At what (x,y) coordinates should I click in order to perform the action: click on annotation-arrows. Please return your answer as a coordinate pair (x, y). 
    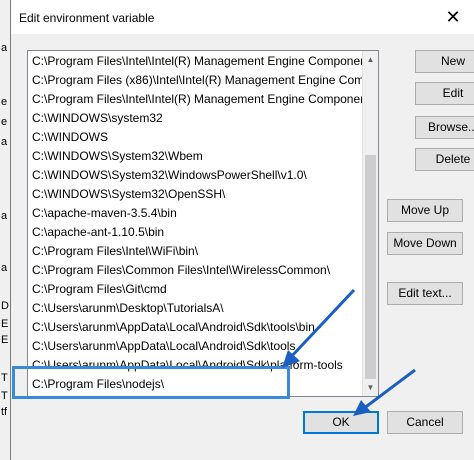
    Looking at the image, I should click on (349, 352).